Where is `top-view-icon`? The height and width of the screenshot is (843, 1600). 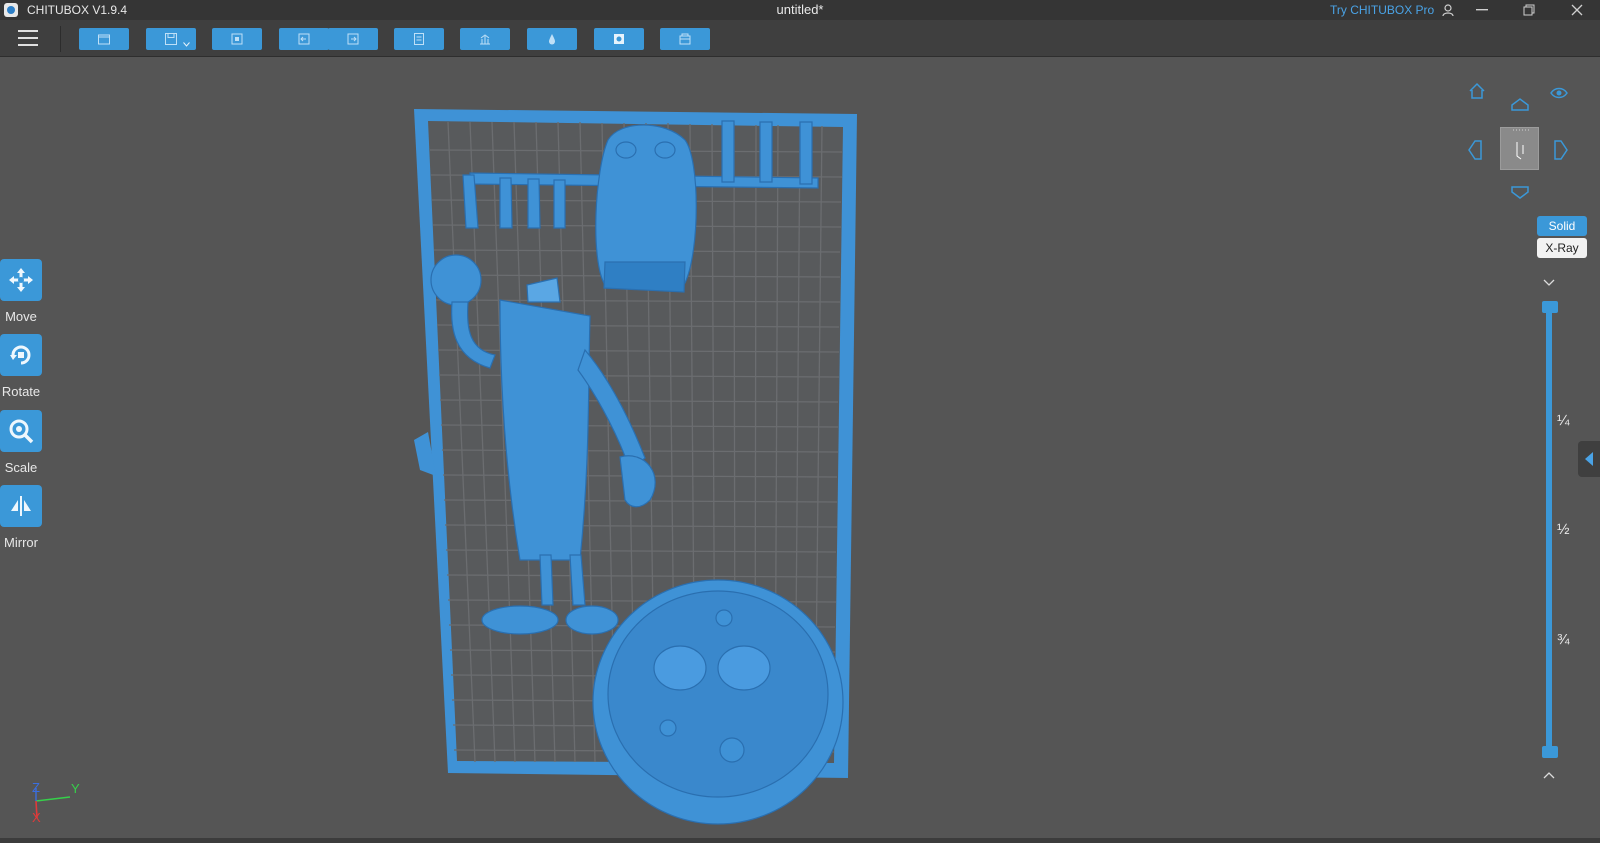 top-view-icon is located at coordinates (1520, 105).